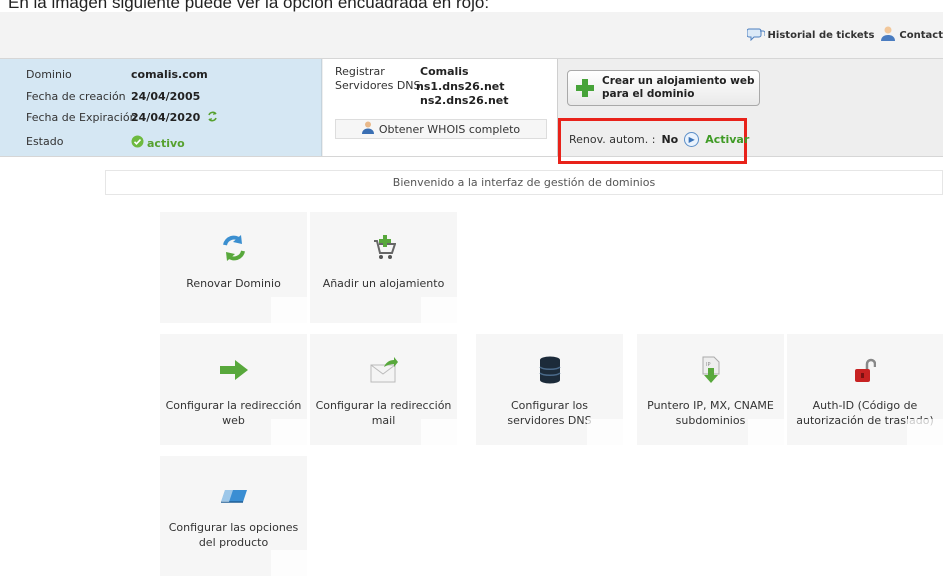 This screenshot has height=576, width=943. I want to click on web-redirect-line2: web, so click(233, 420).